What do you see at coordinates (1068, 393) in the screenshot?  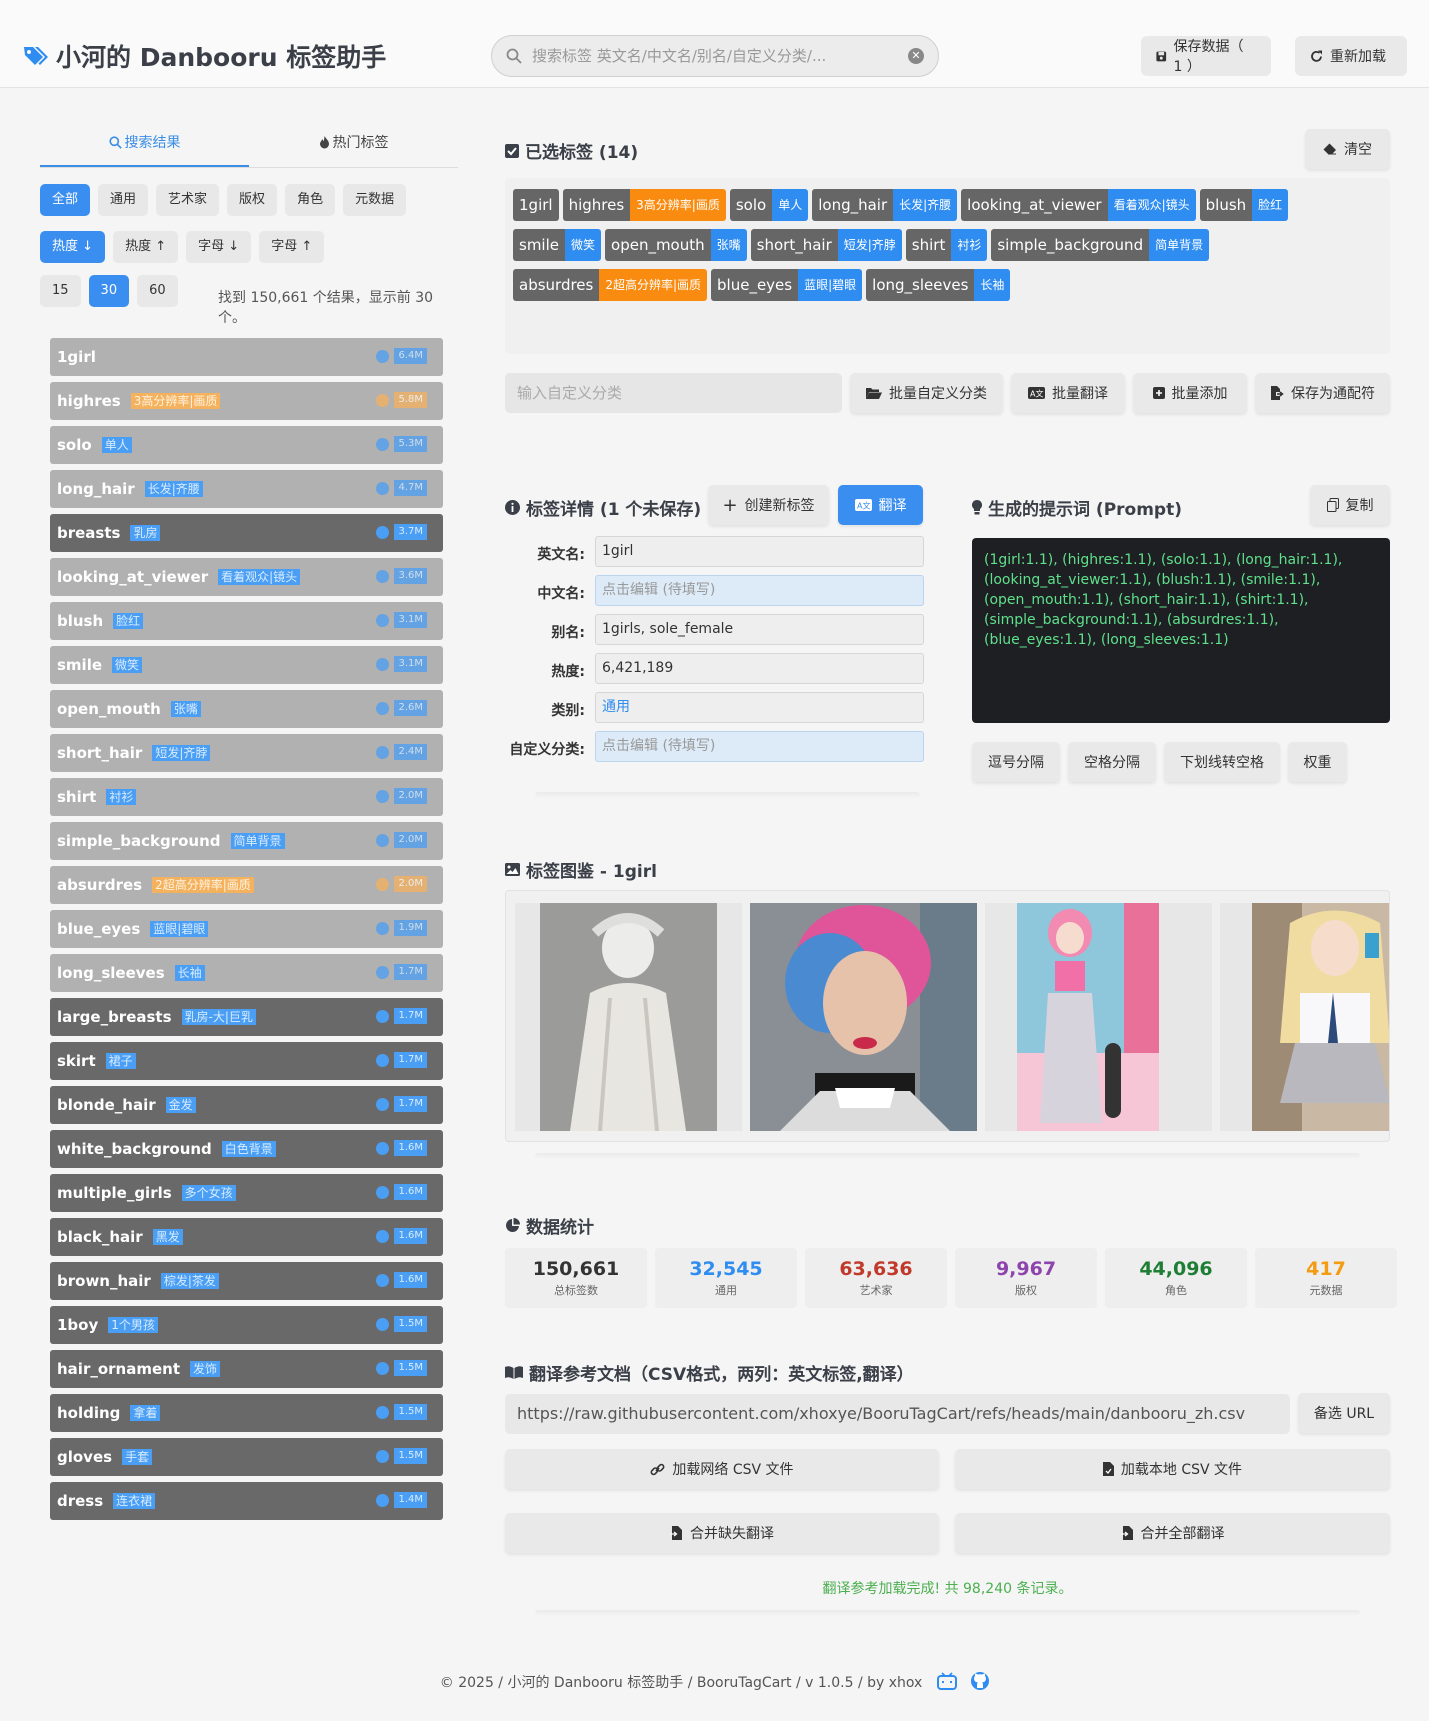 I see `batch-translate-button: A文 批量翻译` at bounding box center [1068, 393].